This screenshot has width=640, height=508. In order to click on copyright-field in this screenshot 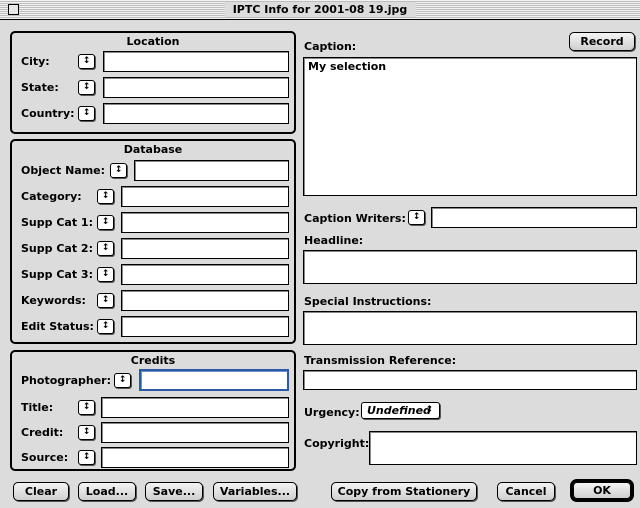, I will do `click(503, 448)`.